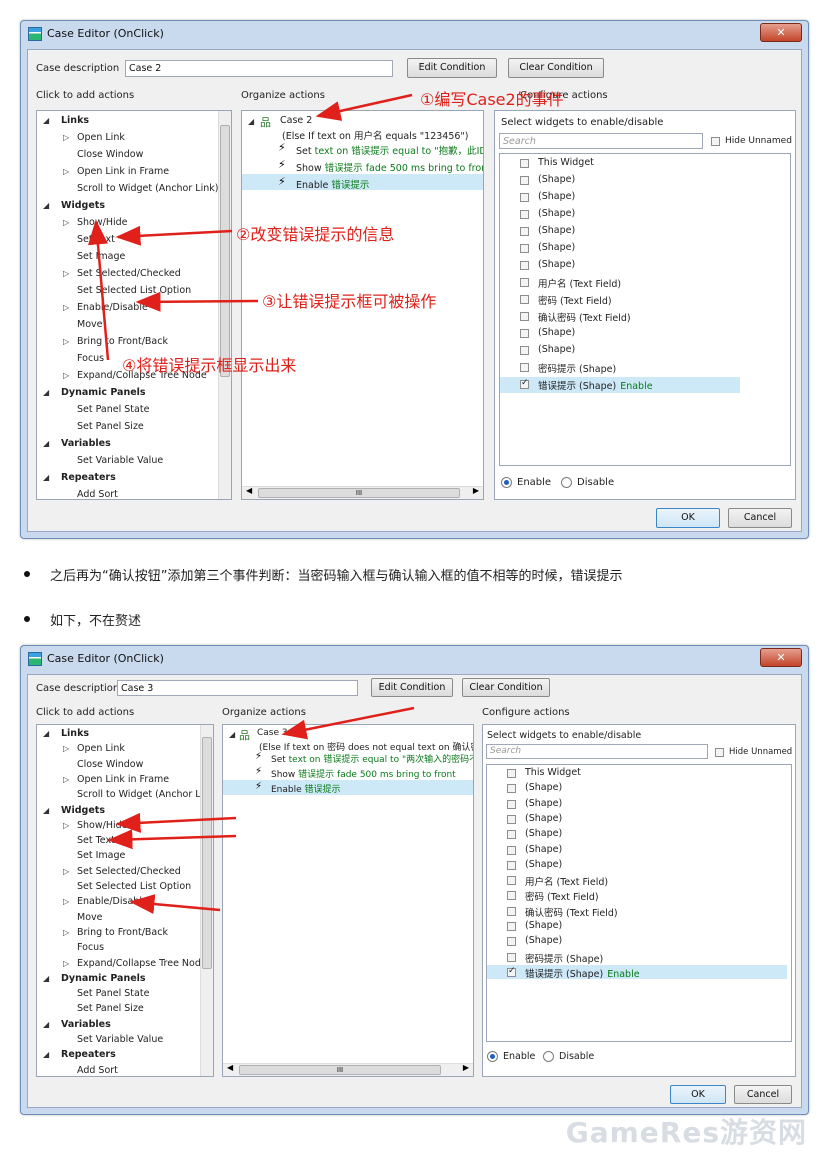  Describe the element at coordinates (96, 840) in the screenshot. I see `action-item: Set Text` at that location.